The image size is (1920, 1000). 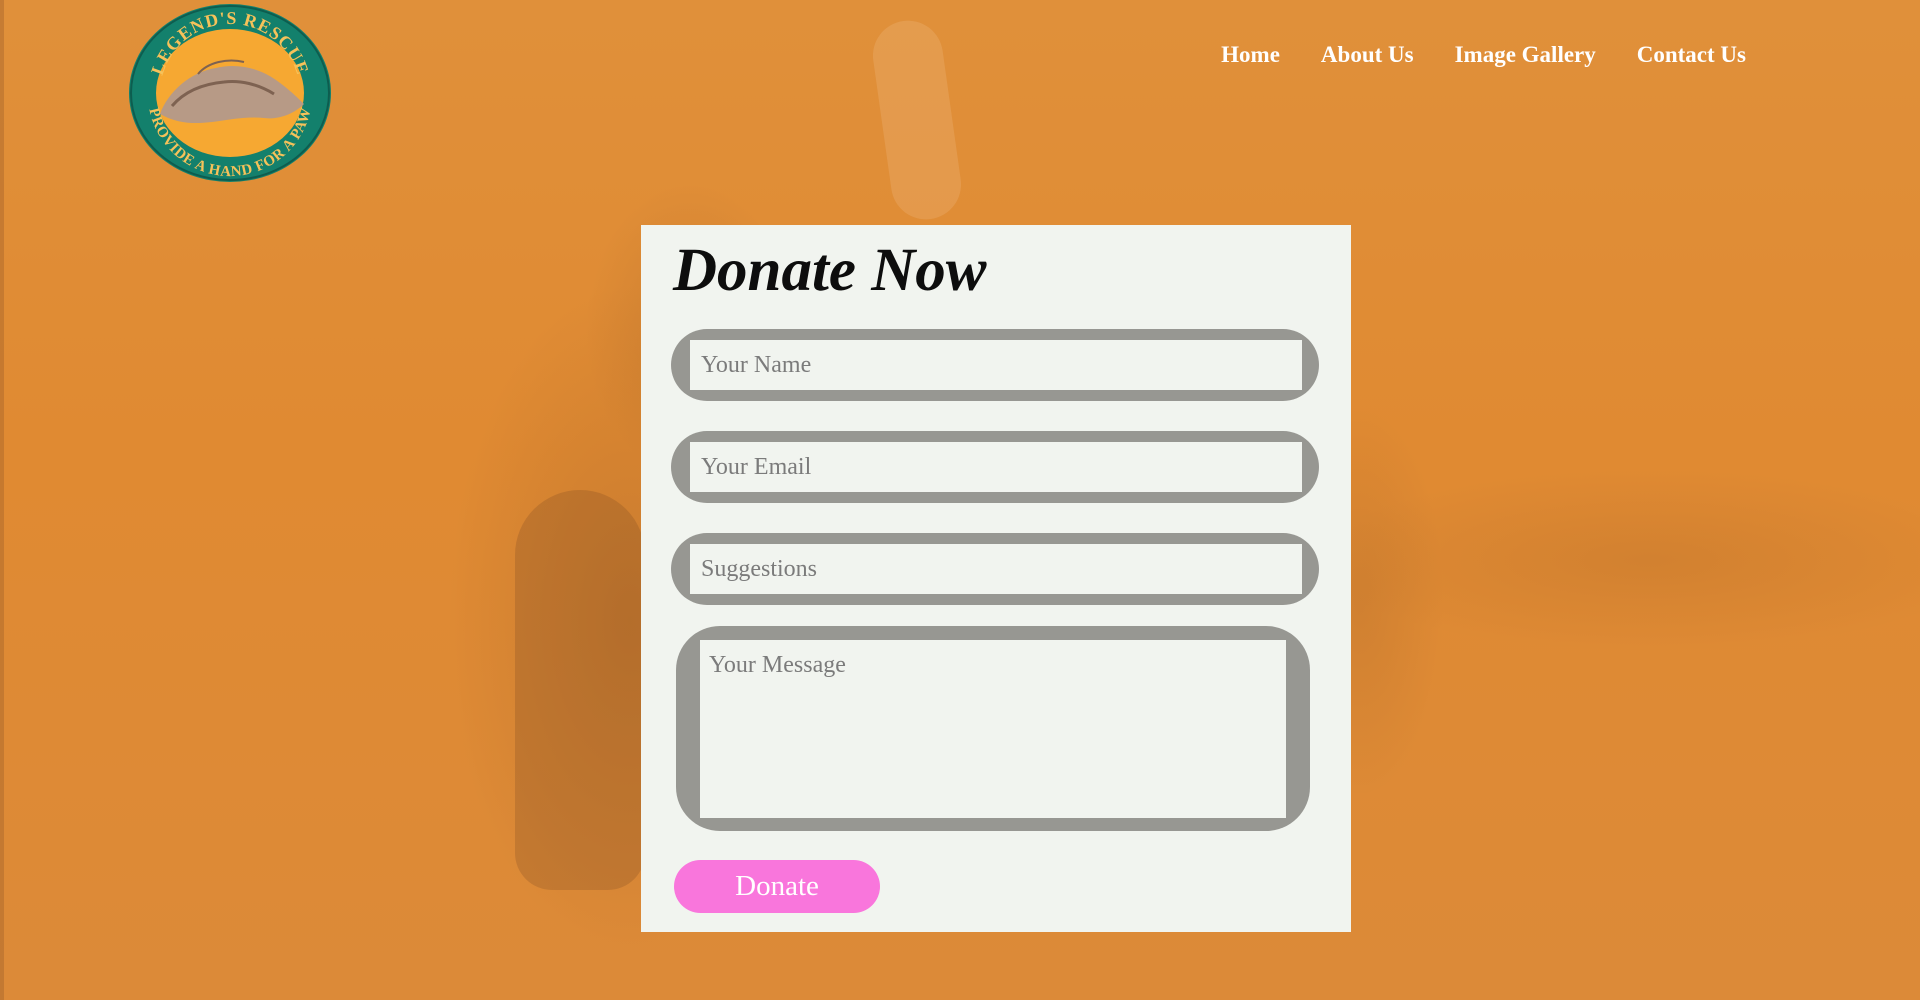 I want to click on donate-button: Donate, so click(x=777, y=886).